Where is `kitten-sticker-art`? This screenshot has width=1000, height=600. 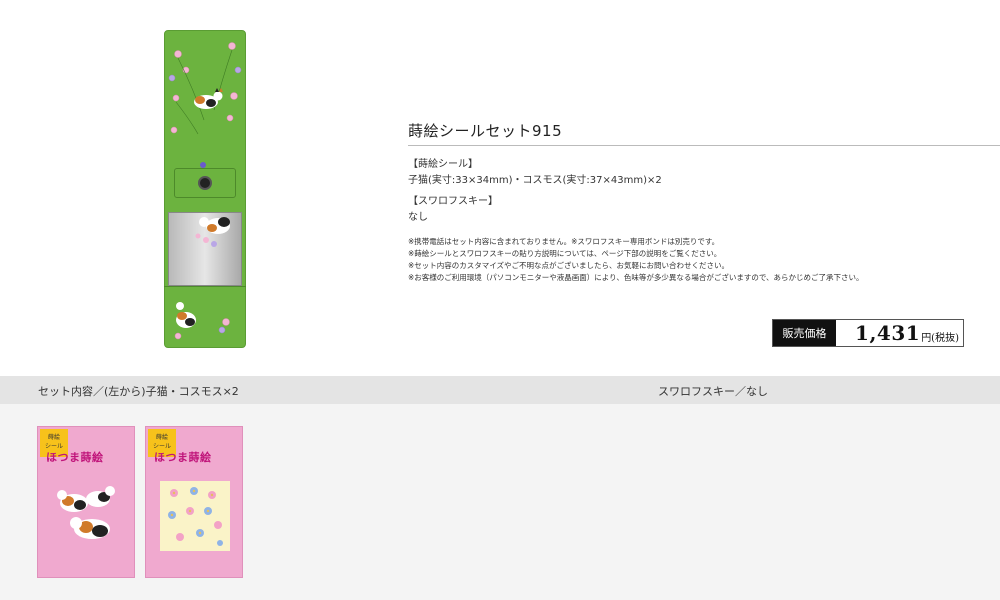 kitten-sticker-art is located at coordinates (86, 512).